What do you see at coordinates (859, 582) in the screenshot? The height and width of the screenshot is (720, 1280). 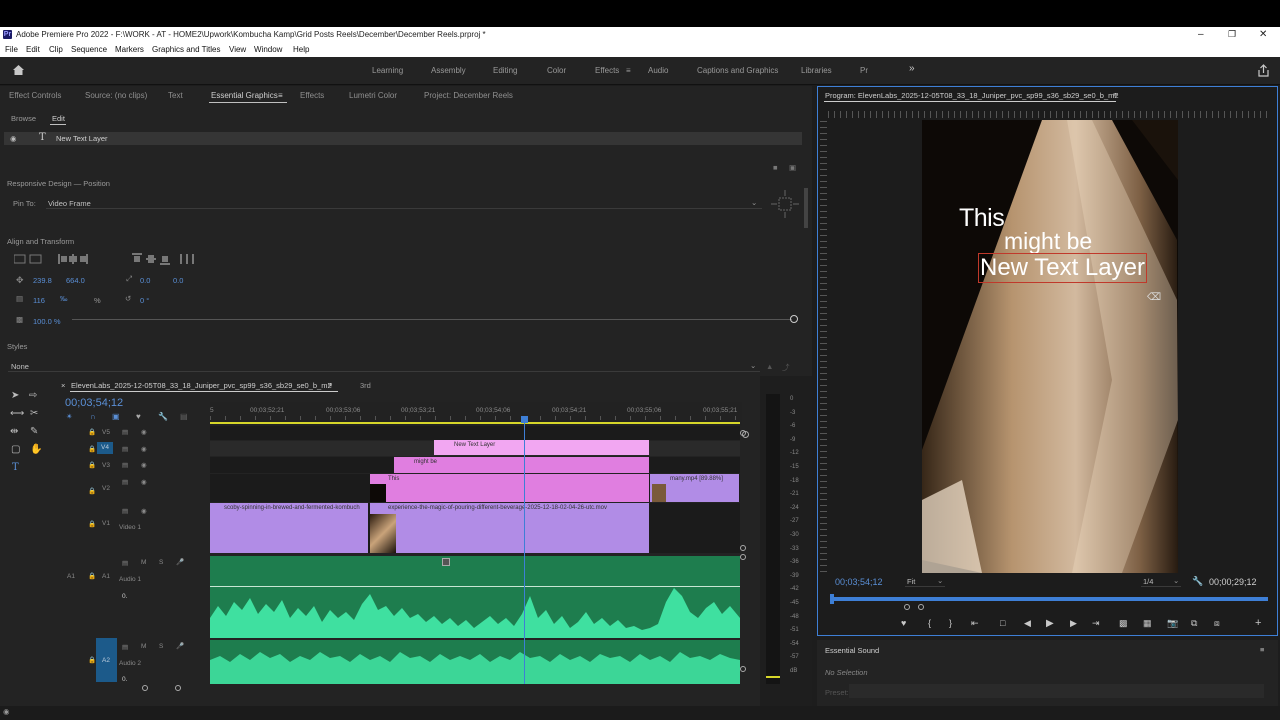 I see `program-timecode: 00;03;54;12` at bounding box center [859, 582].